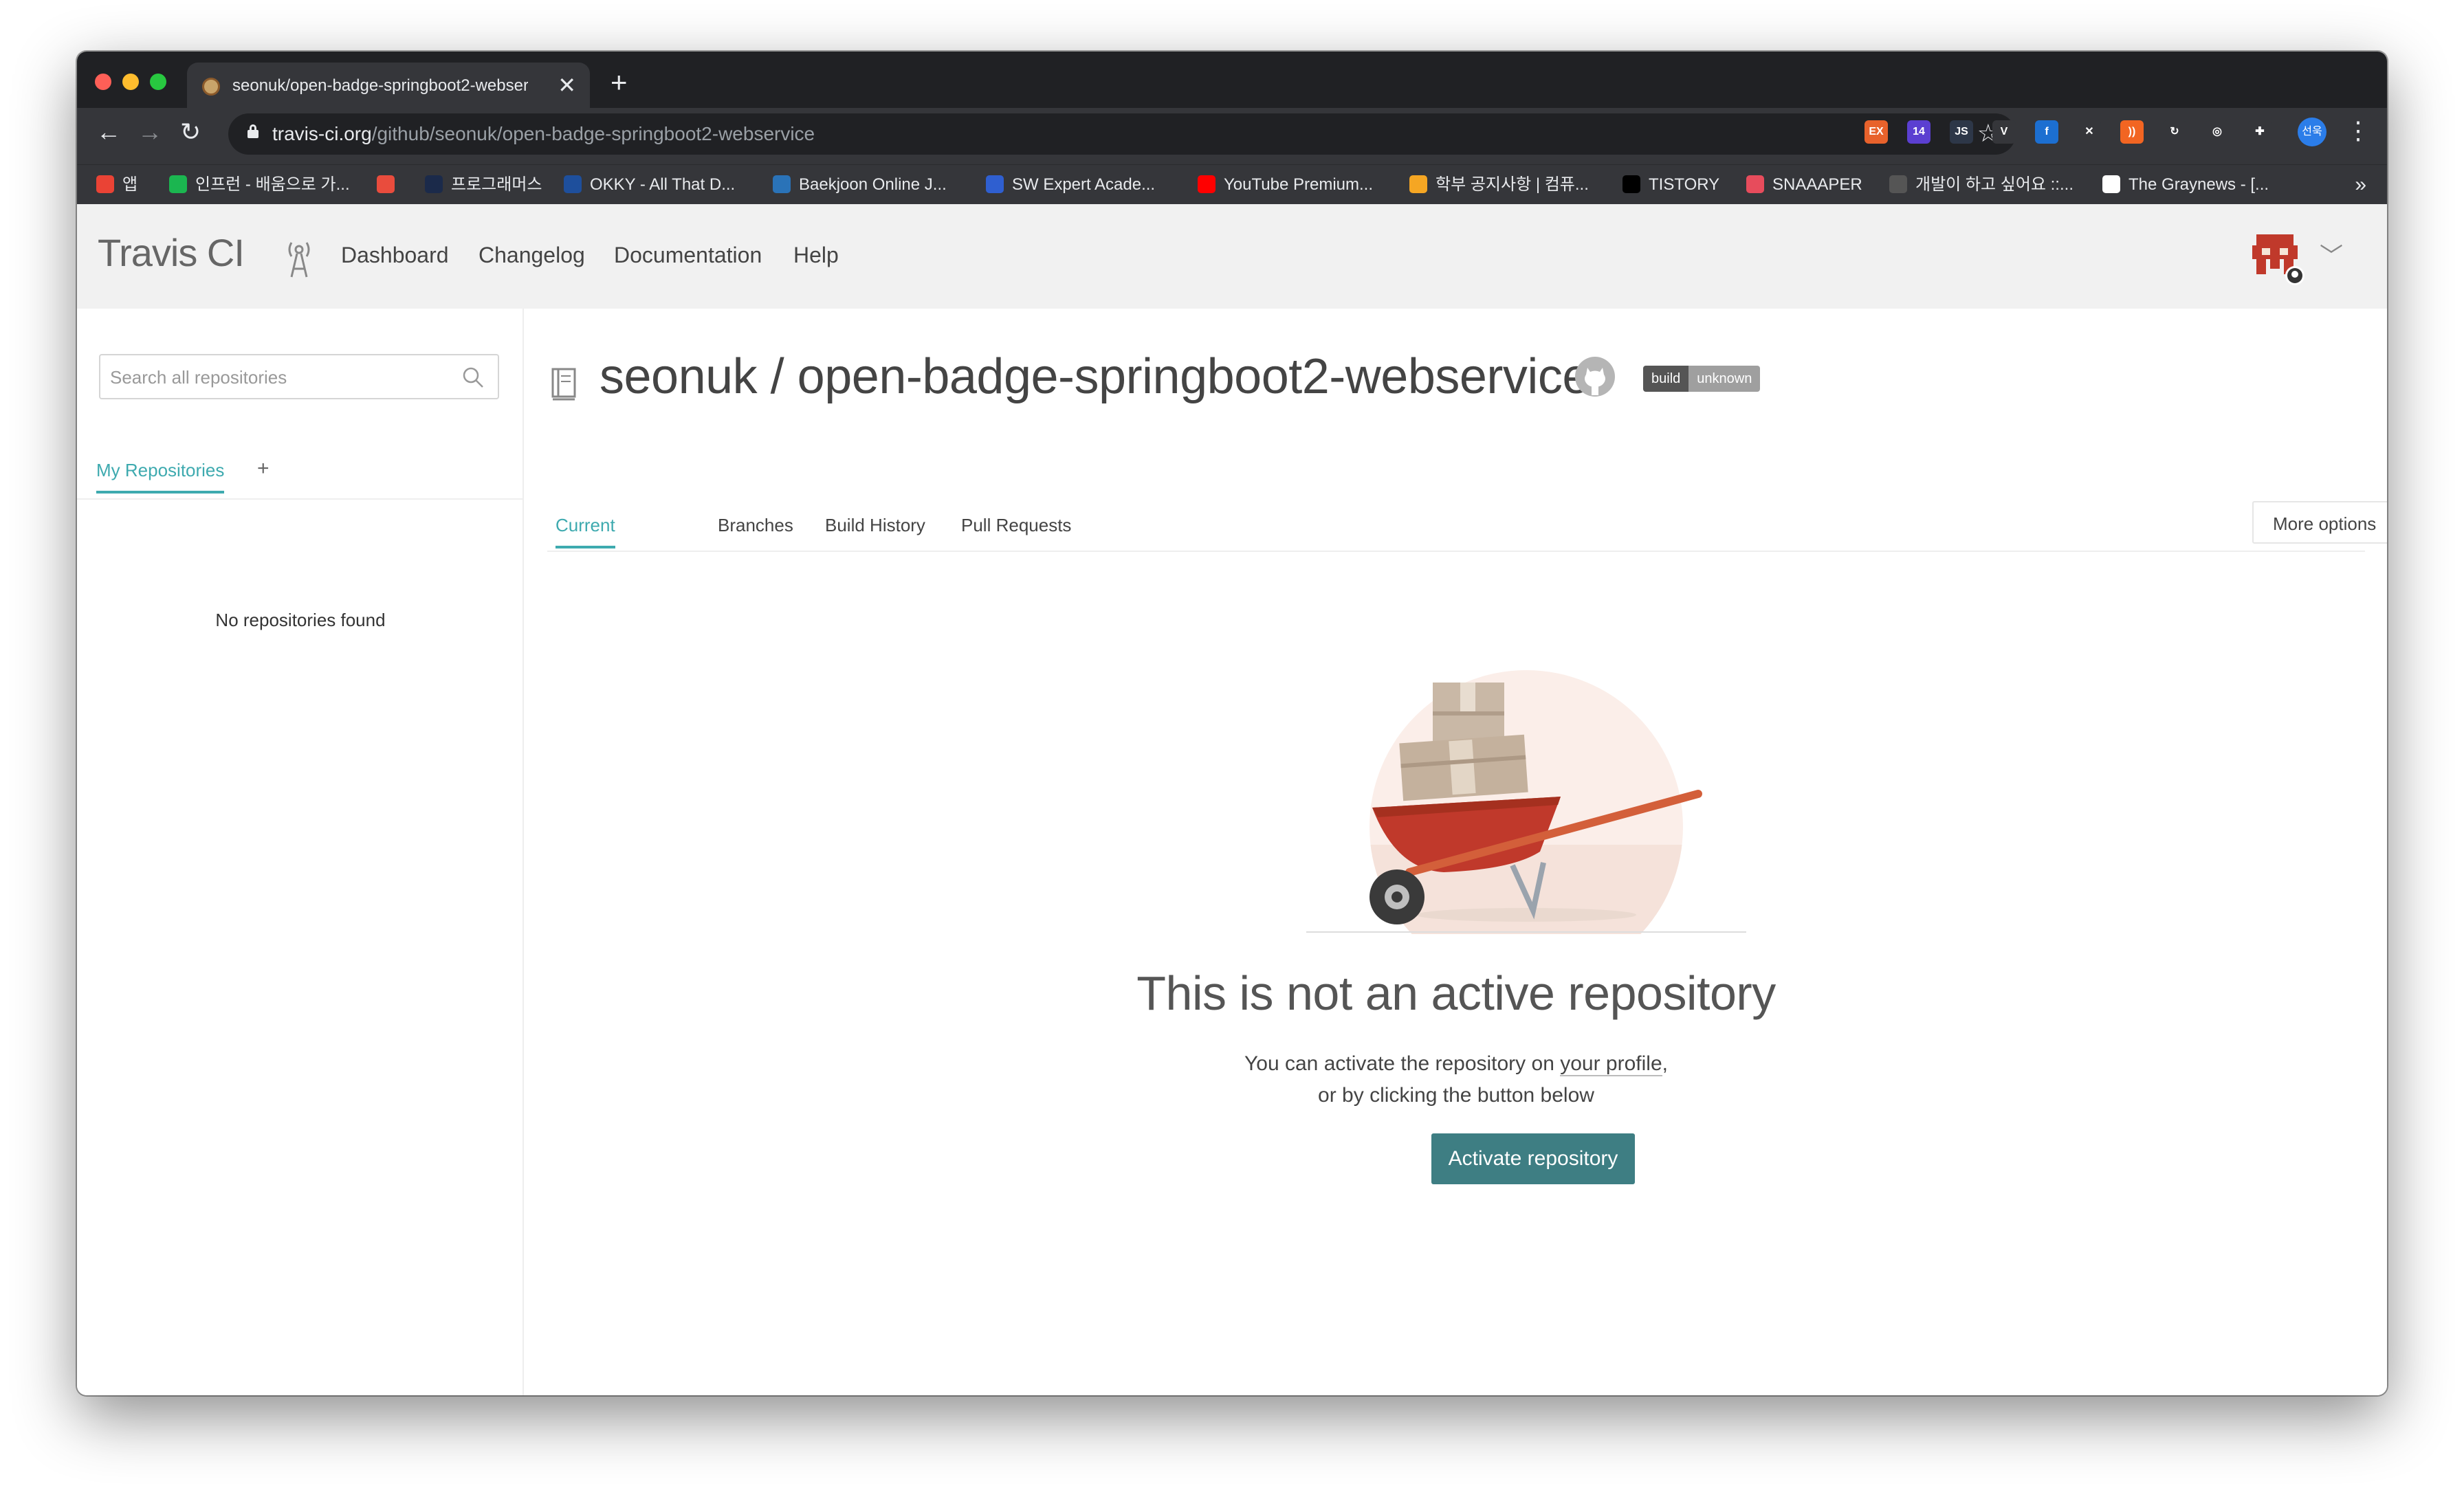  Describe the element at coordinates (755, 525) in the screenshot. I see `tab-branches: Branches` at that location.